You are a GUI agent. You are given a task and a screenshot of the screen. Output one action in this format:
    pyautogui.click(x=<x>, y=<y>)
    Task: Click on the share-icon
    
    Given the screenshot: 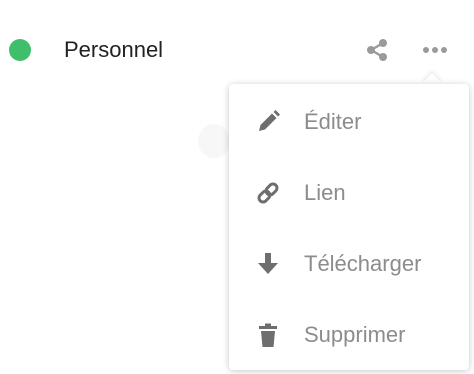 What is the action you would take?
    pyautogui.click(x=377, y=50)
    